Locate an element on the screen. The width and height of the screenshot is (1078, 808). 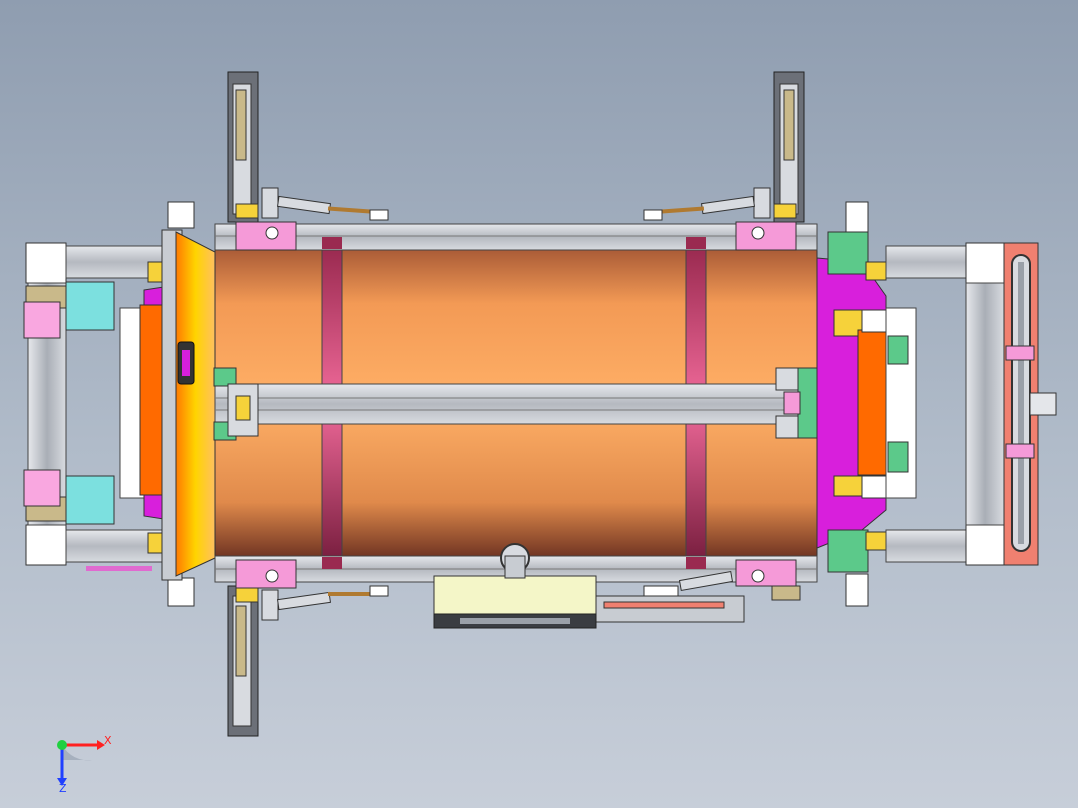
arm-top-left is located at coordinates (308, 161).